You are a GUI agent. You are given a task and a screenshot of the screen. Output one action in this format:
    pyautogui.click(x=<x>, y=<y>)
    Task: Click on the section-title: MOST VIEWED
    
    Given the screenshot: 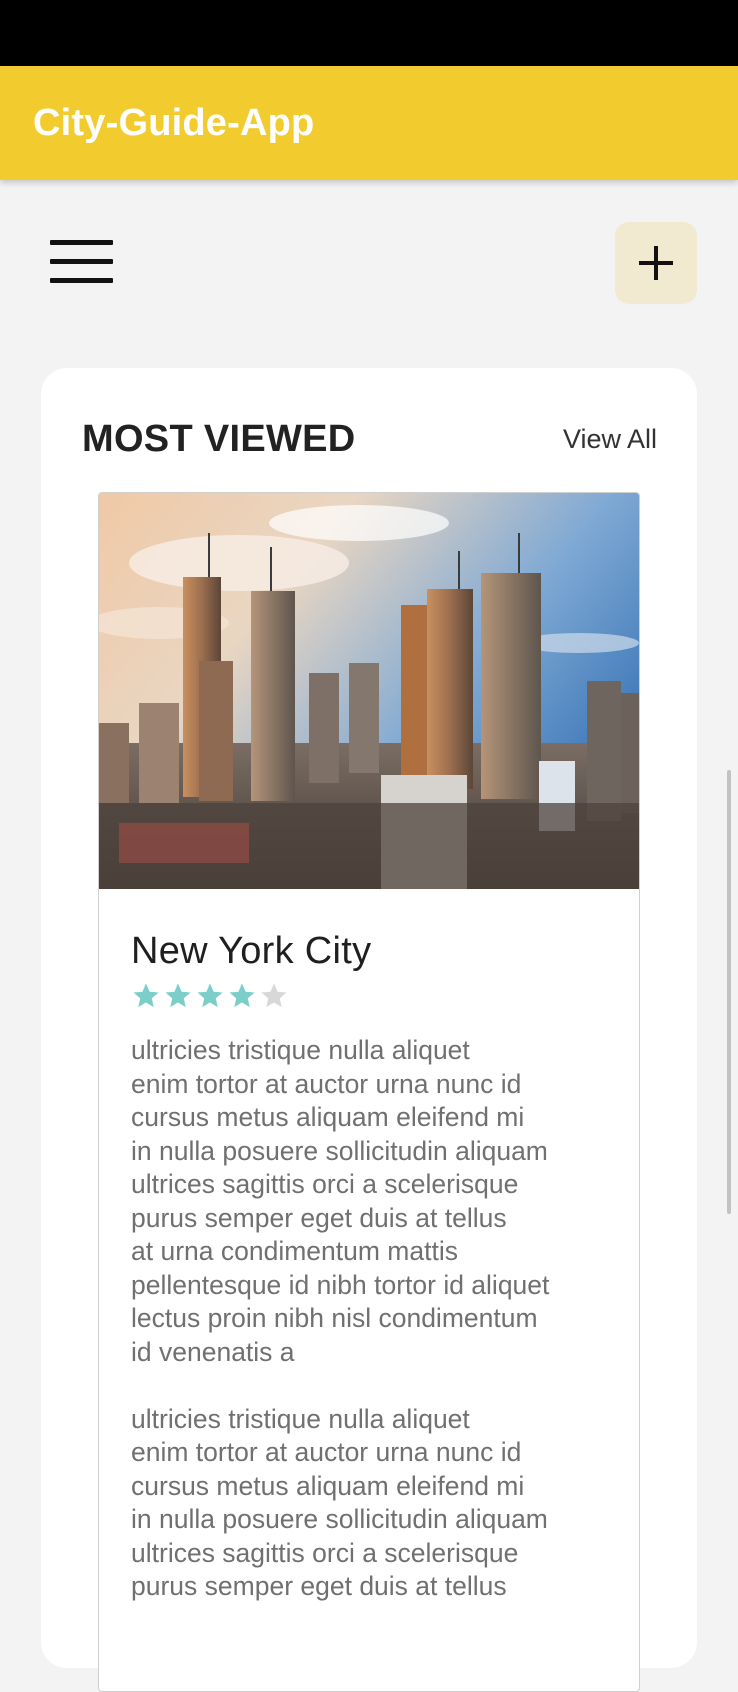 What is the action you would take?
    pyautogui.click(x=219, y=439)
    